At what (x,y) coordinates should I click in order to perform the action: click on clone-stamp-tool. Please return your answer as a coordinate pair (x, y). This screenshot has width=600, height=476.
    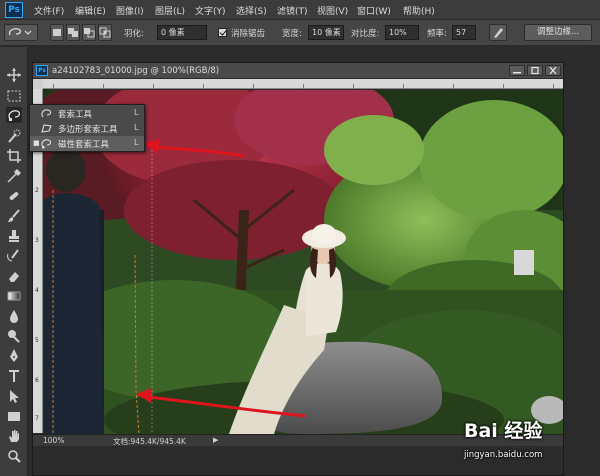
    Looking at the image, I should click on (14, 236).